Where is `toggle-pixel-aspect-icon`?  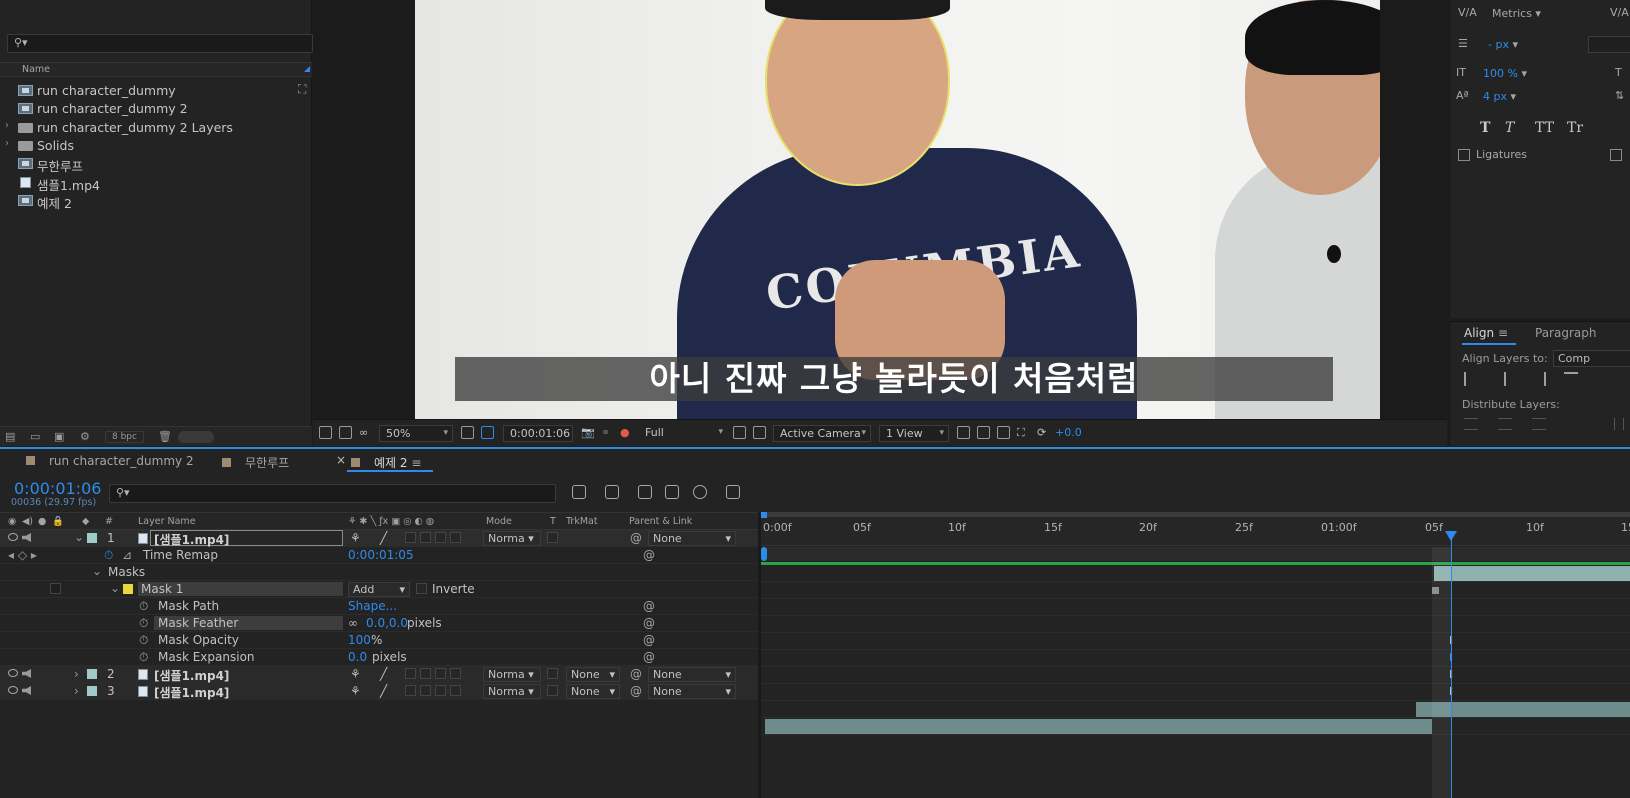 toggle-pixel-aspect-icon is located at coordinates (963, 432).